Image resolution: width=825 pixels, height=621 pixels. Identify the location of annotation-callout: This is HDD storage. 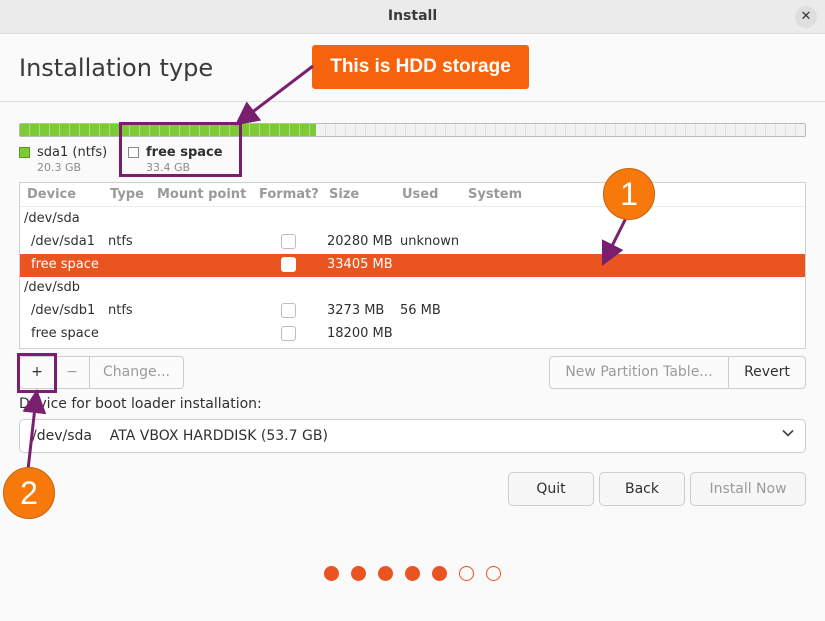
(420, 67).